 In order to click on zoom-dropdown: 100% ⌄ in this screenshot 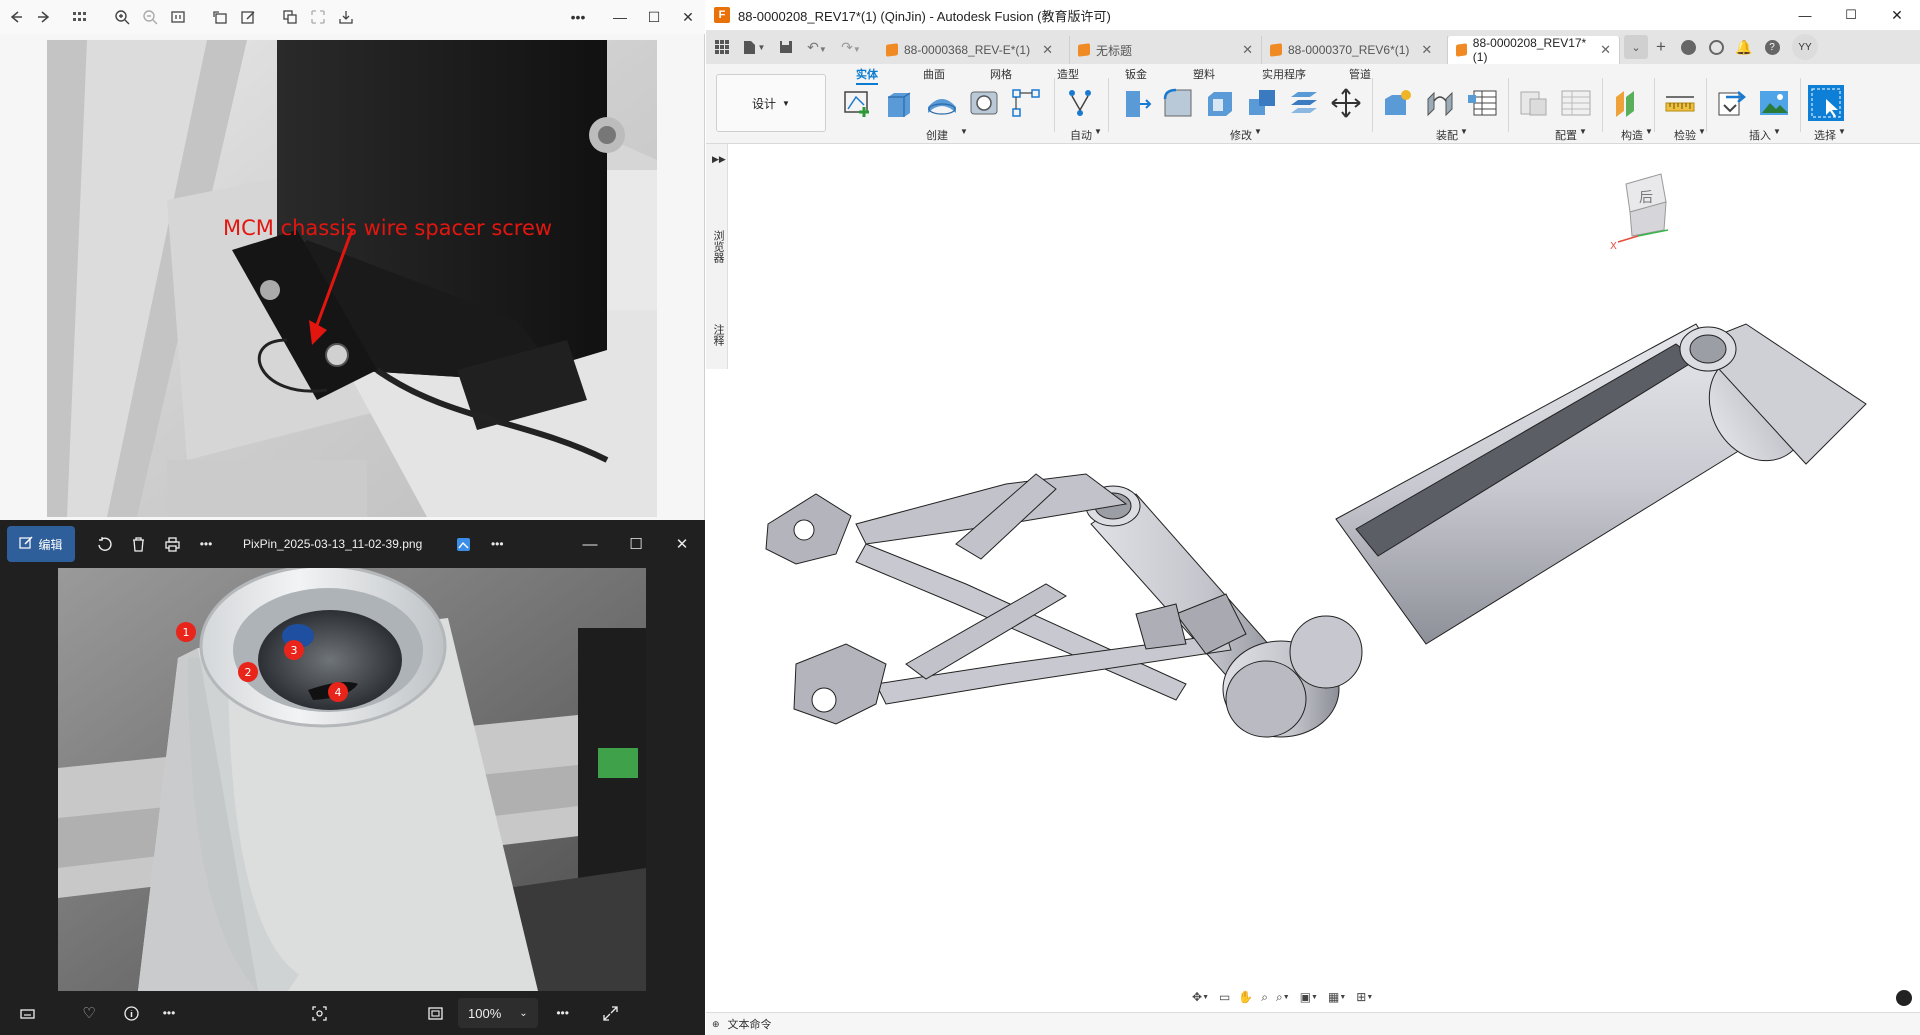, I will do `click(498, 1013)`.